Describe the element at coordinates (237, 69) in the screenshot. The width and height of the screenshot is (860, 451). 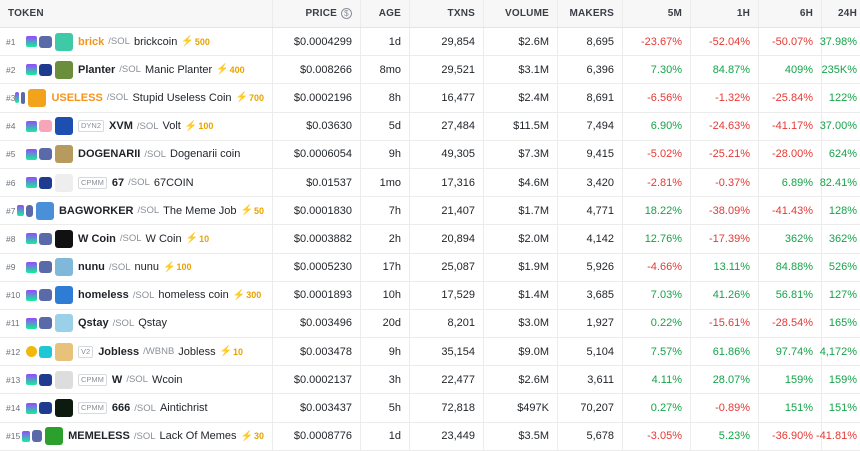
I see `boost-count: 400` at that location.